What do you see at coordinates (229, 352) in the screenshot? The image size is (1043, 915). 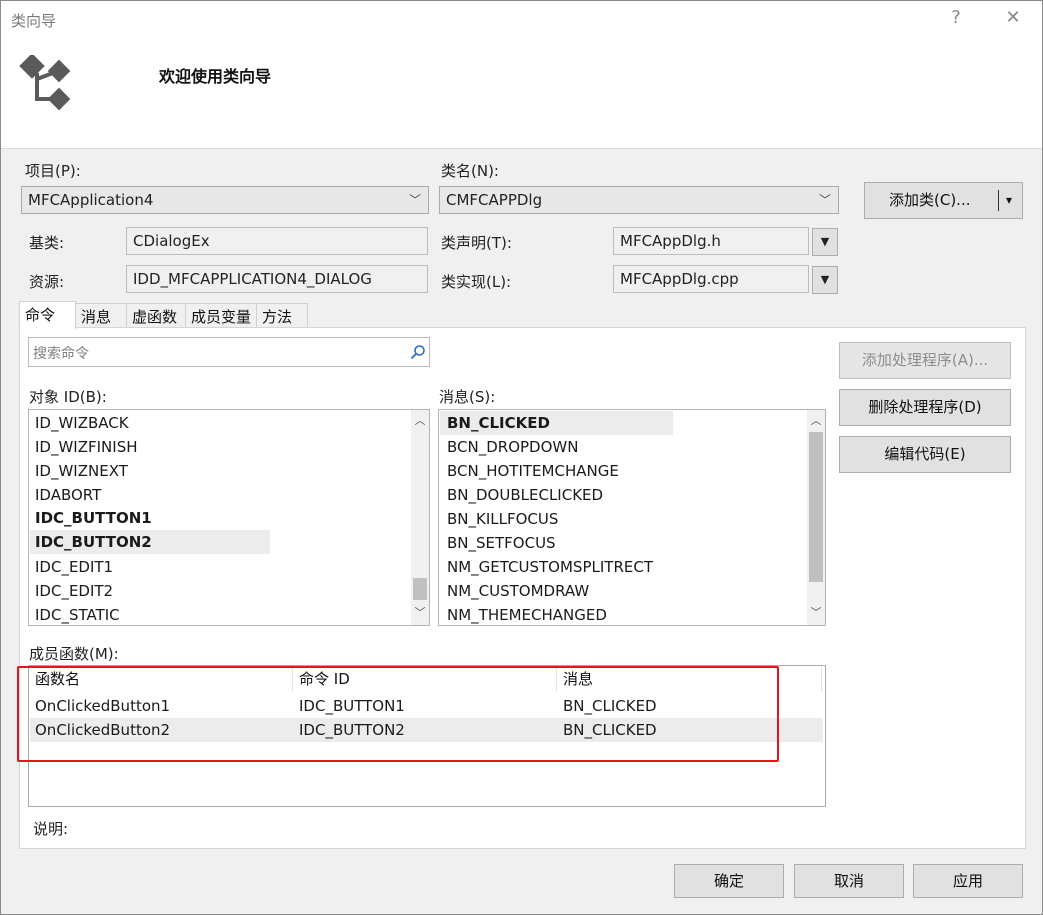 I see `search-commands-input: 搜索命令` at bounding box center [229, 352].